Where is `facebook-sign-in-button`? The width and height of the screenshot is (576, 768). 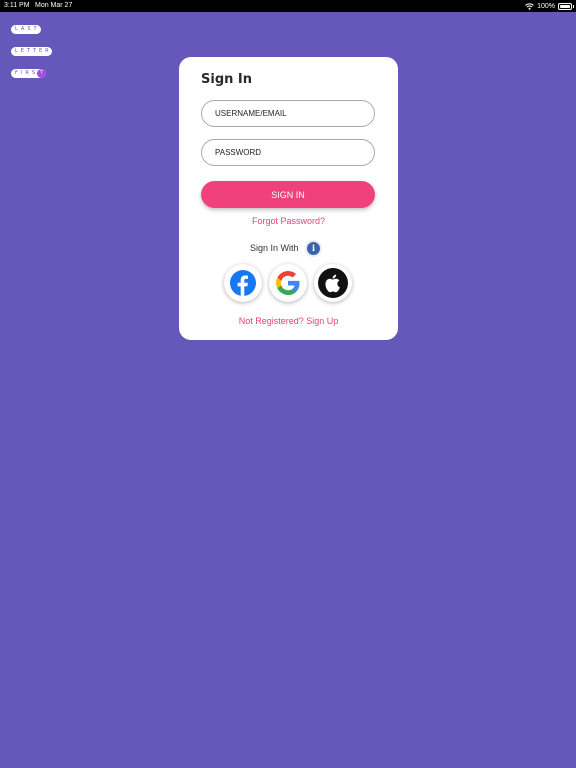
facebook-sign-in-button is located at coordinates (243, 283).